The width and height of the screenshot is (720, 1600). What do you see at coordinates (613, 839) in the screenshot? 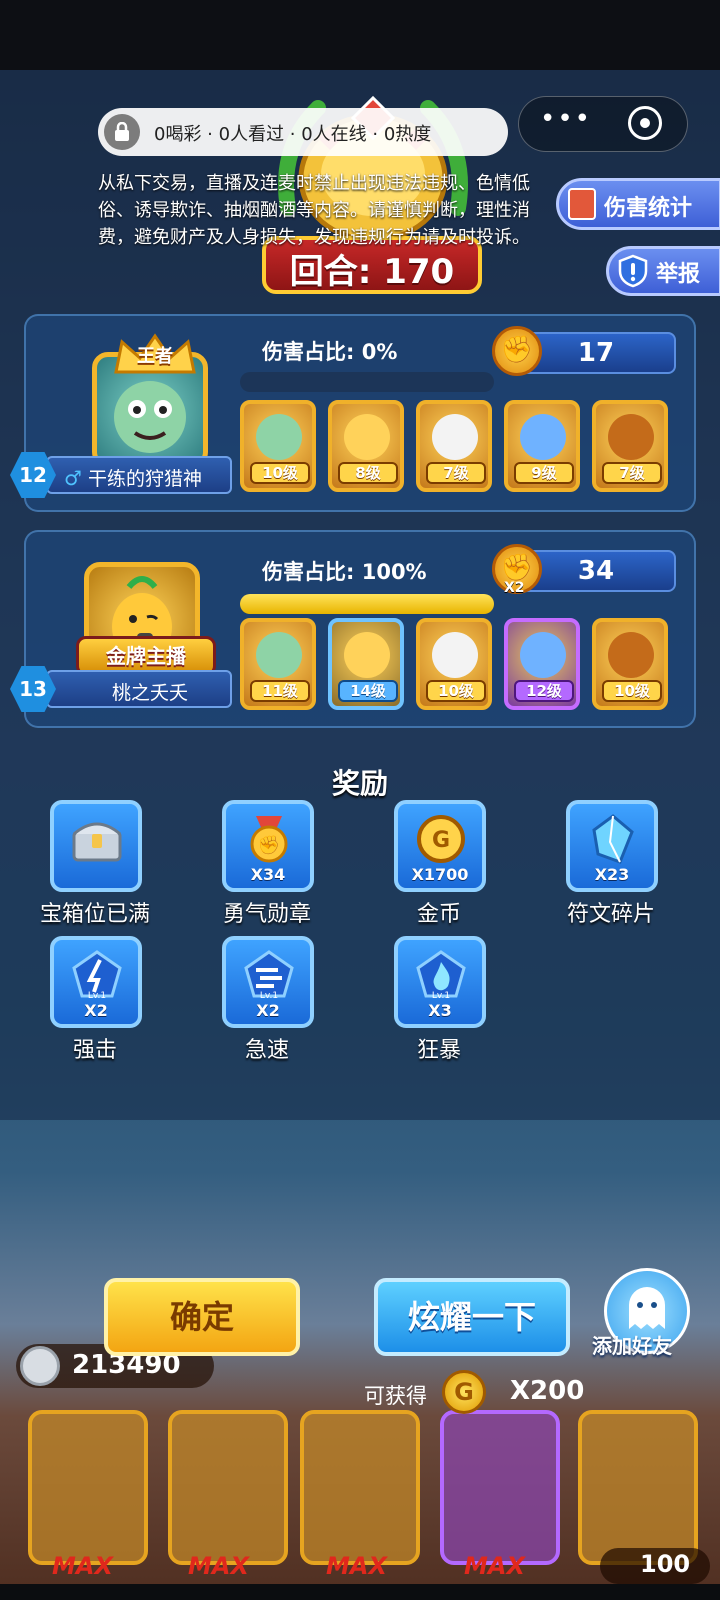
I see `crystal-icon` at bounding box center [613, 839].